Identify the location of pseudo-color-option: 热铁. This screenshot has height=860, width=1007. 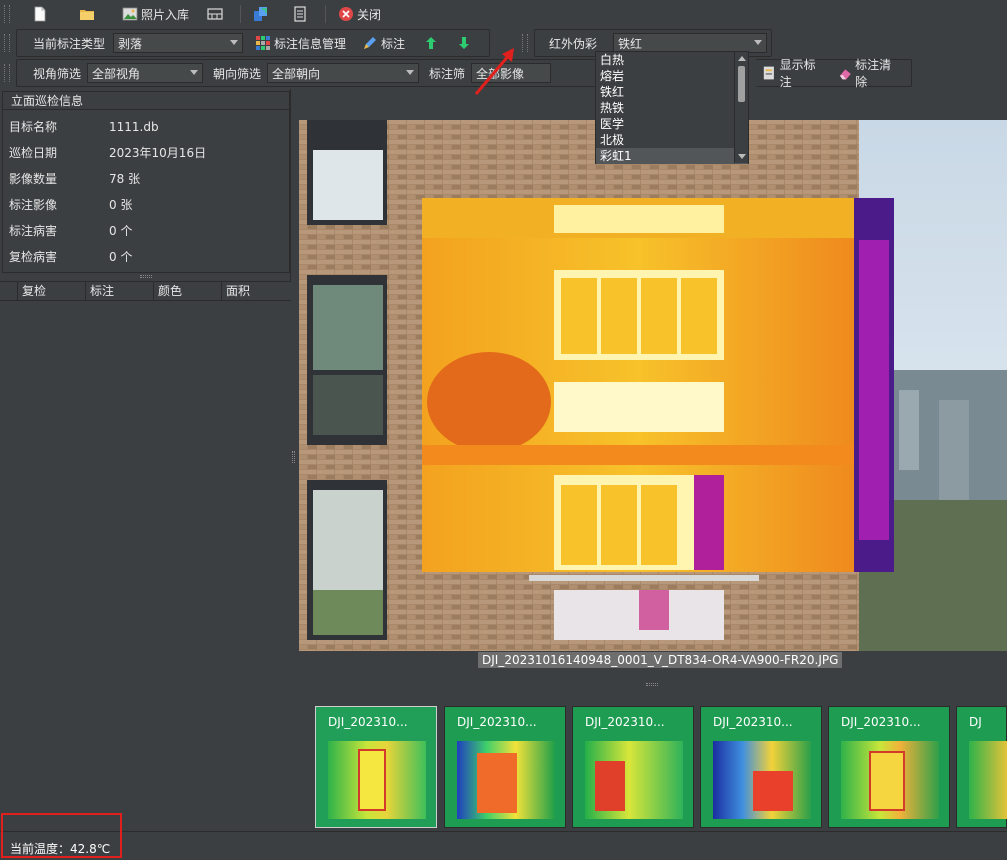
(672, 108).